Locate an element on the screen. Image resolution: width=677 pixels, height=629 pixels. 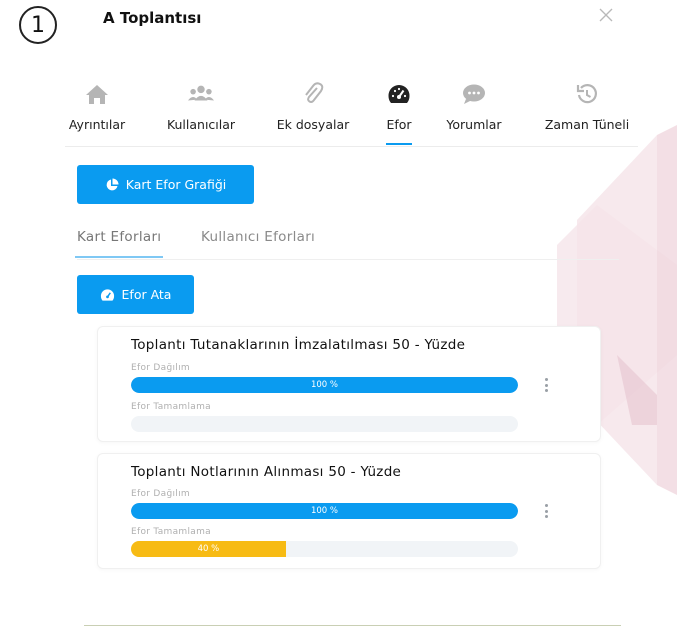
subtab-card-efforts: Kart Eforları is located at coordinates (119, 243).